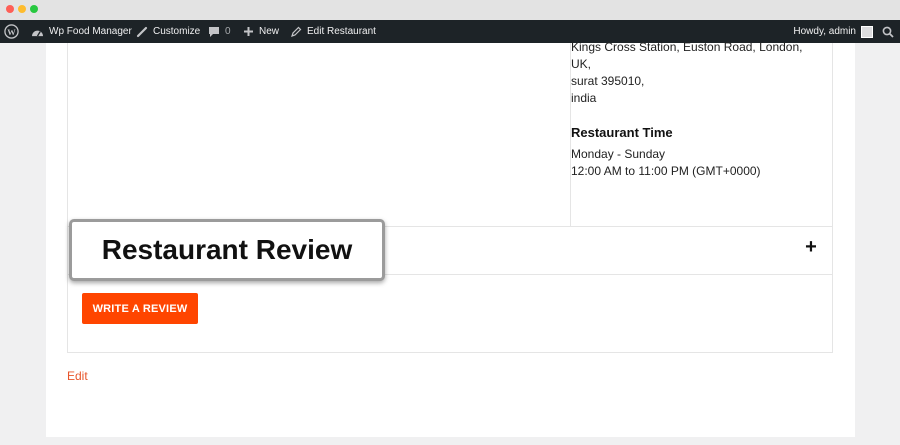 Image resolution: width=900 pixels, height=445 pixels. What do you see at coordinates (248, 31) in the screenshot?
I see `plus-icon` at bounding box center [248, 31].